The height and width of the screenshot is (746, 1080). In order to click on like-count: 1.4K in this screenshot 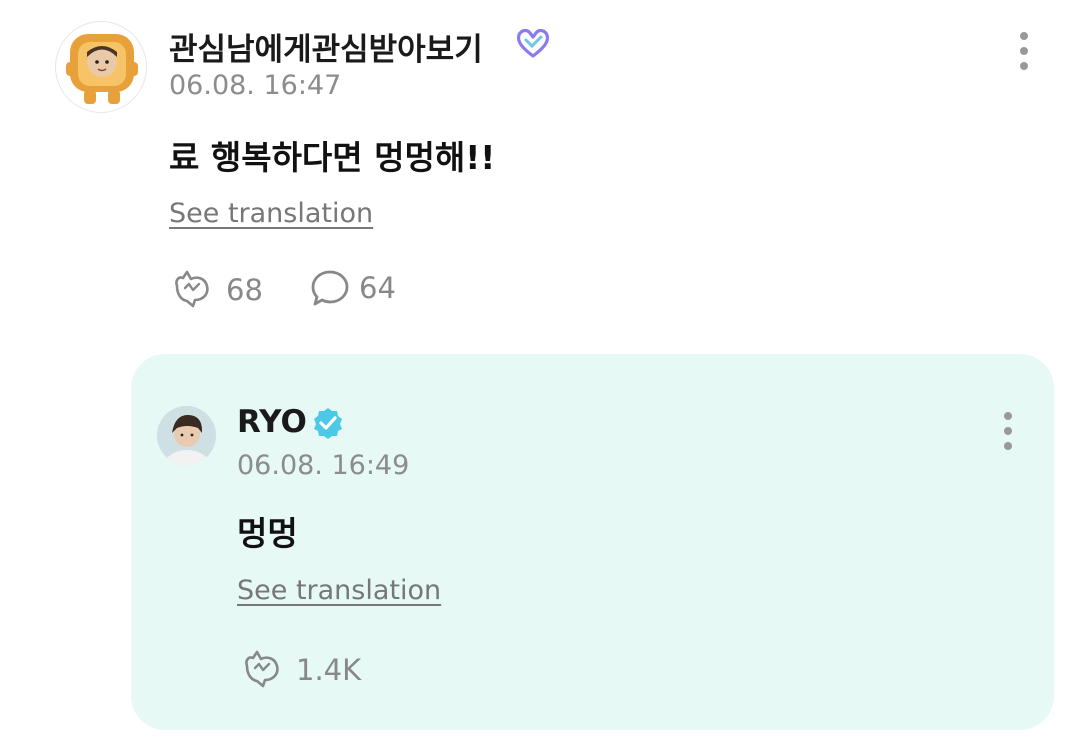, I will do `click(329, 670)`.